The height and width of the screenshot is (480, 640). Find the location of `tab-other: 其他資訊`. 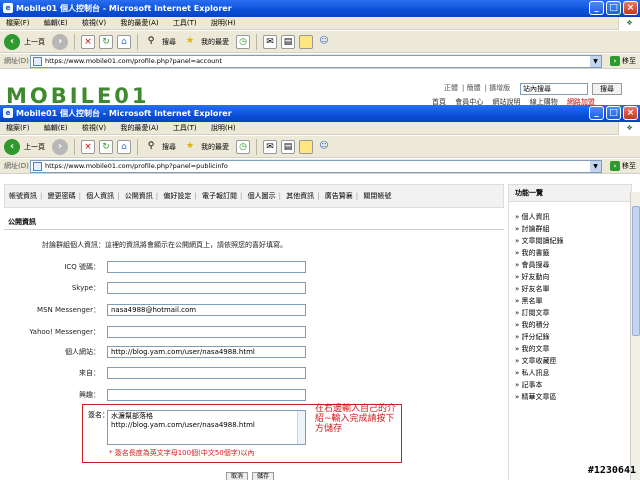

tab-other: 其他資訊 is located at coordinates (300, 196).